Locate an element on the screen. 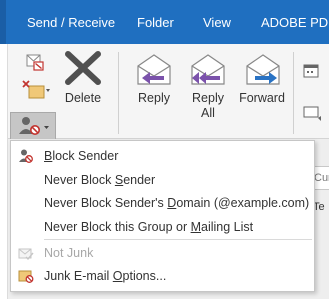 Image resolution: width=329 pixels, height=299 pixels. filter-field: Te is located at coordinates (321, 207).